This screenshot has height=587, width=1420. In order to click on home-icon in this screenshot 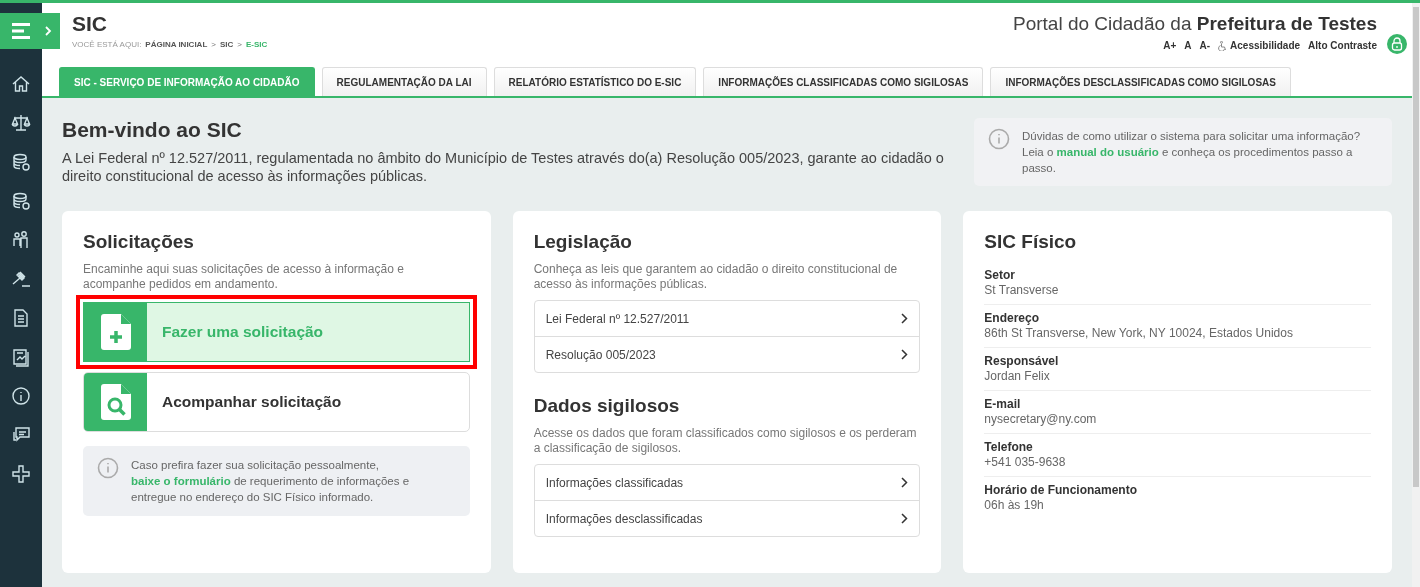, I will do `click(21, 84)`.